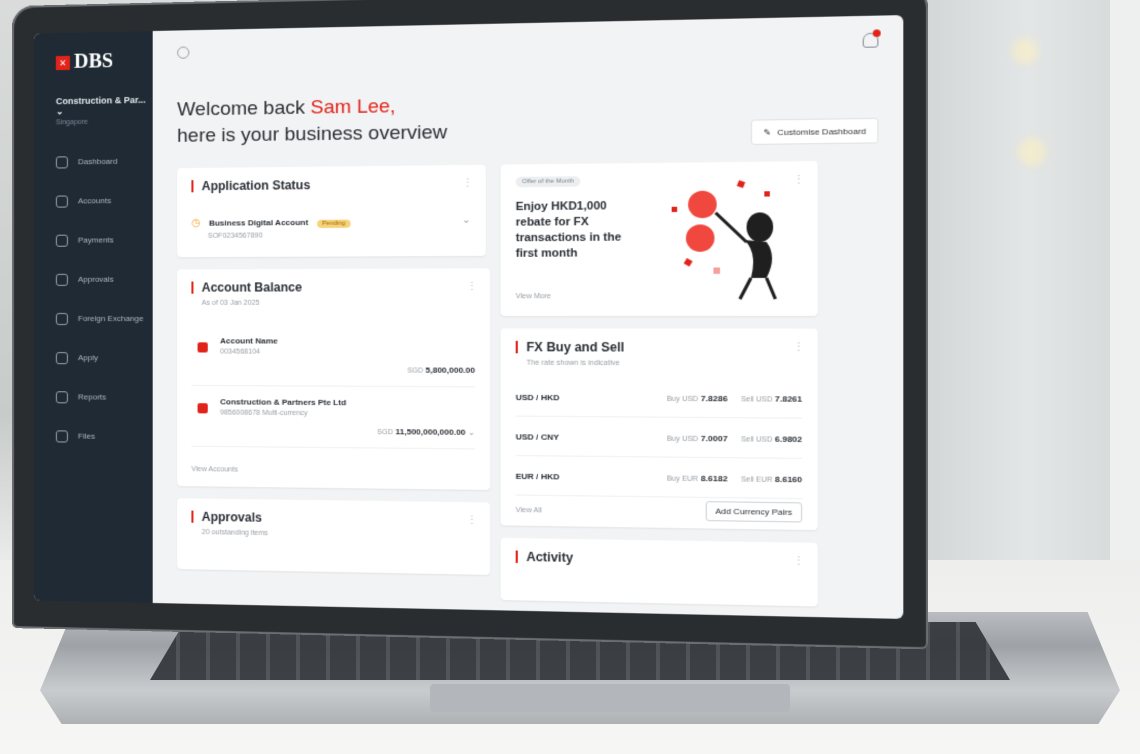 The image size is (1140, 754). I want to click on fx-buy-rate: 7.8286, so click(714, 398).